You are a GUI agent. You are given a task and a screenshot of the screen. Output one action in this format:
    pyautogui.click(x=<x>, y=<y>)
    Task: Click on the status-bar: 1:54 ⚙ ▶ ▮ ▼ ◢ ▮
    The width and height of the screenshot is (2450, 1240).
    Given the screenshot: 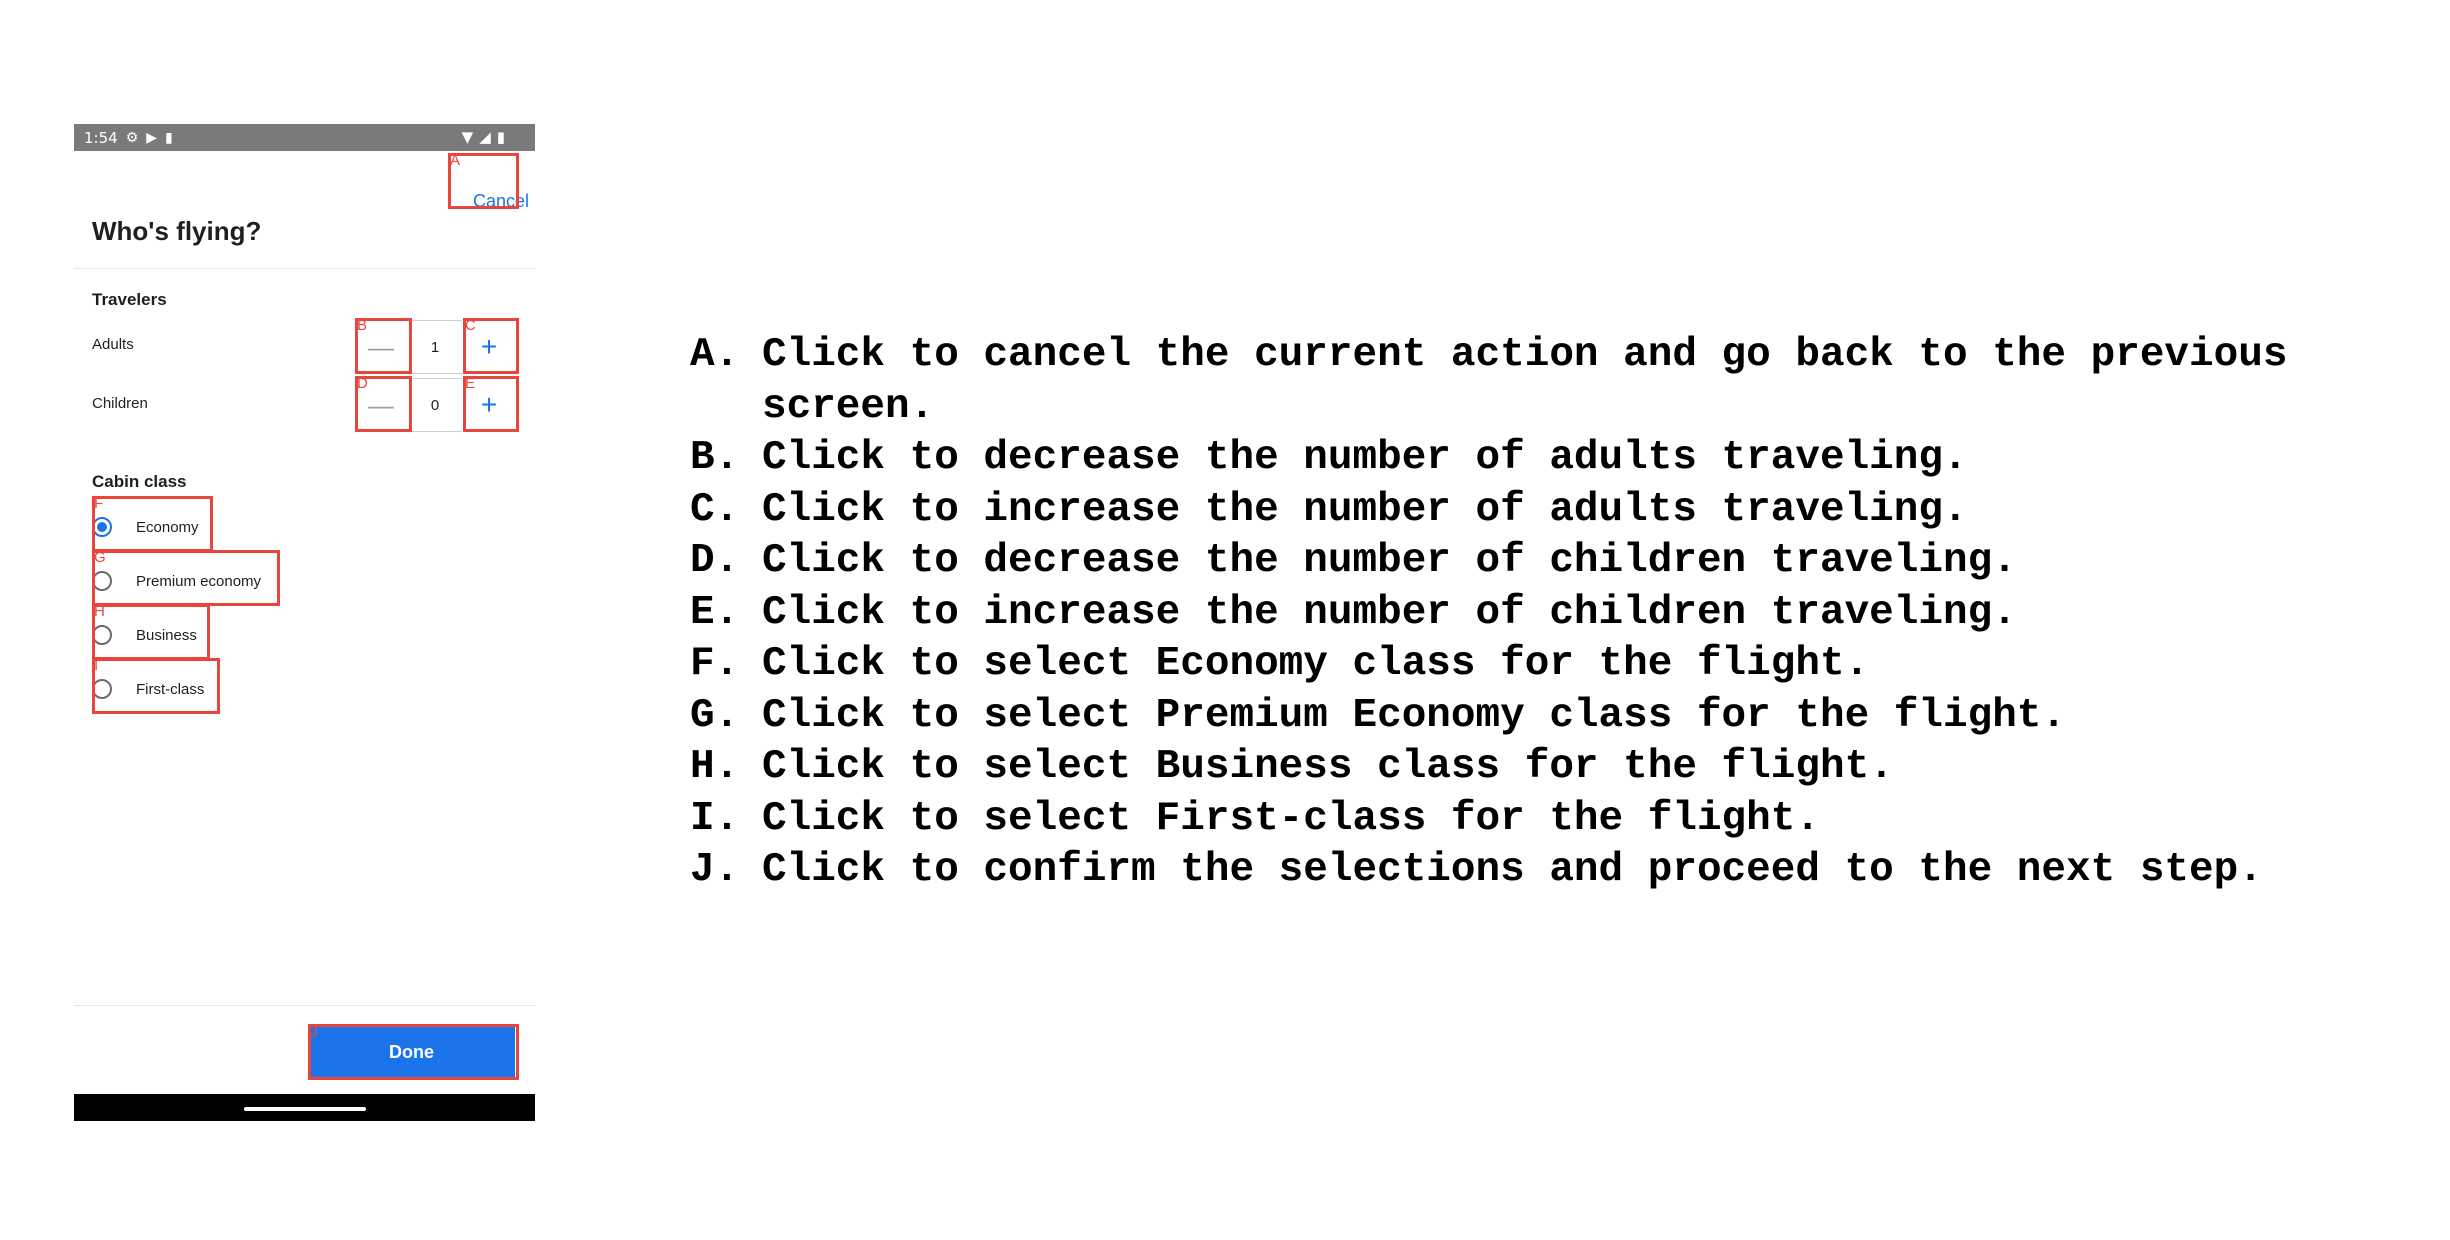 What is the action you would take?
    pyautogui.click(x=304, y=137)
    